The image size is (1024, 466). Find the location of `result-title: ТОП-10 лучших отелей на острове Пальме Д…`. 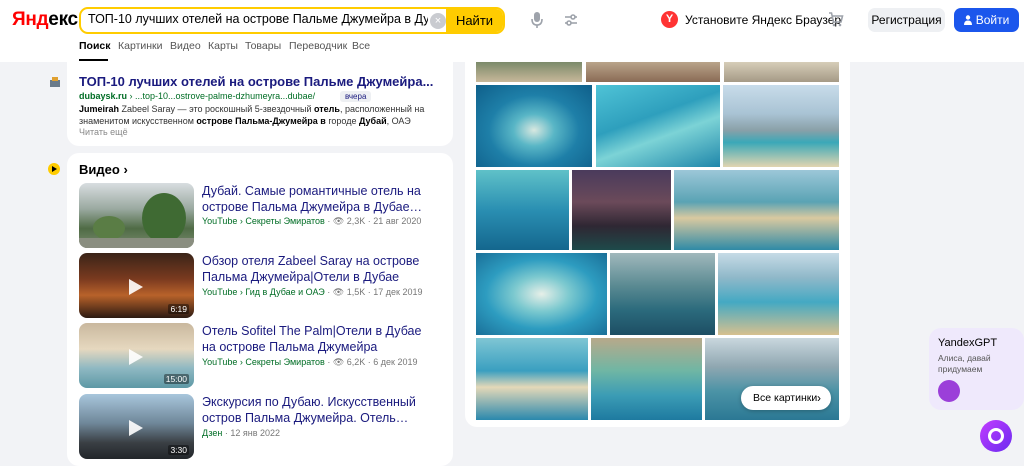

result-title: ТОП-10 лучших отелей на острове Пальме Д… is located at coordinates (264, 81).